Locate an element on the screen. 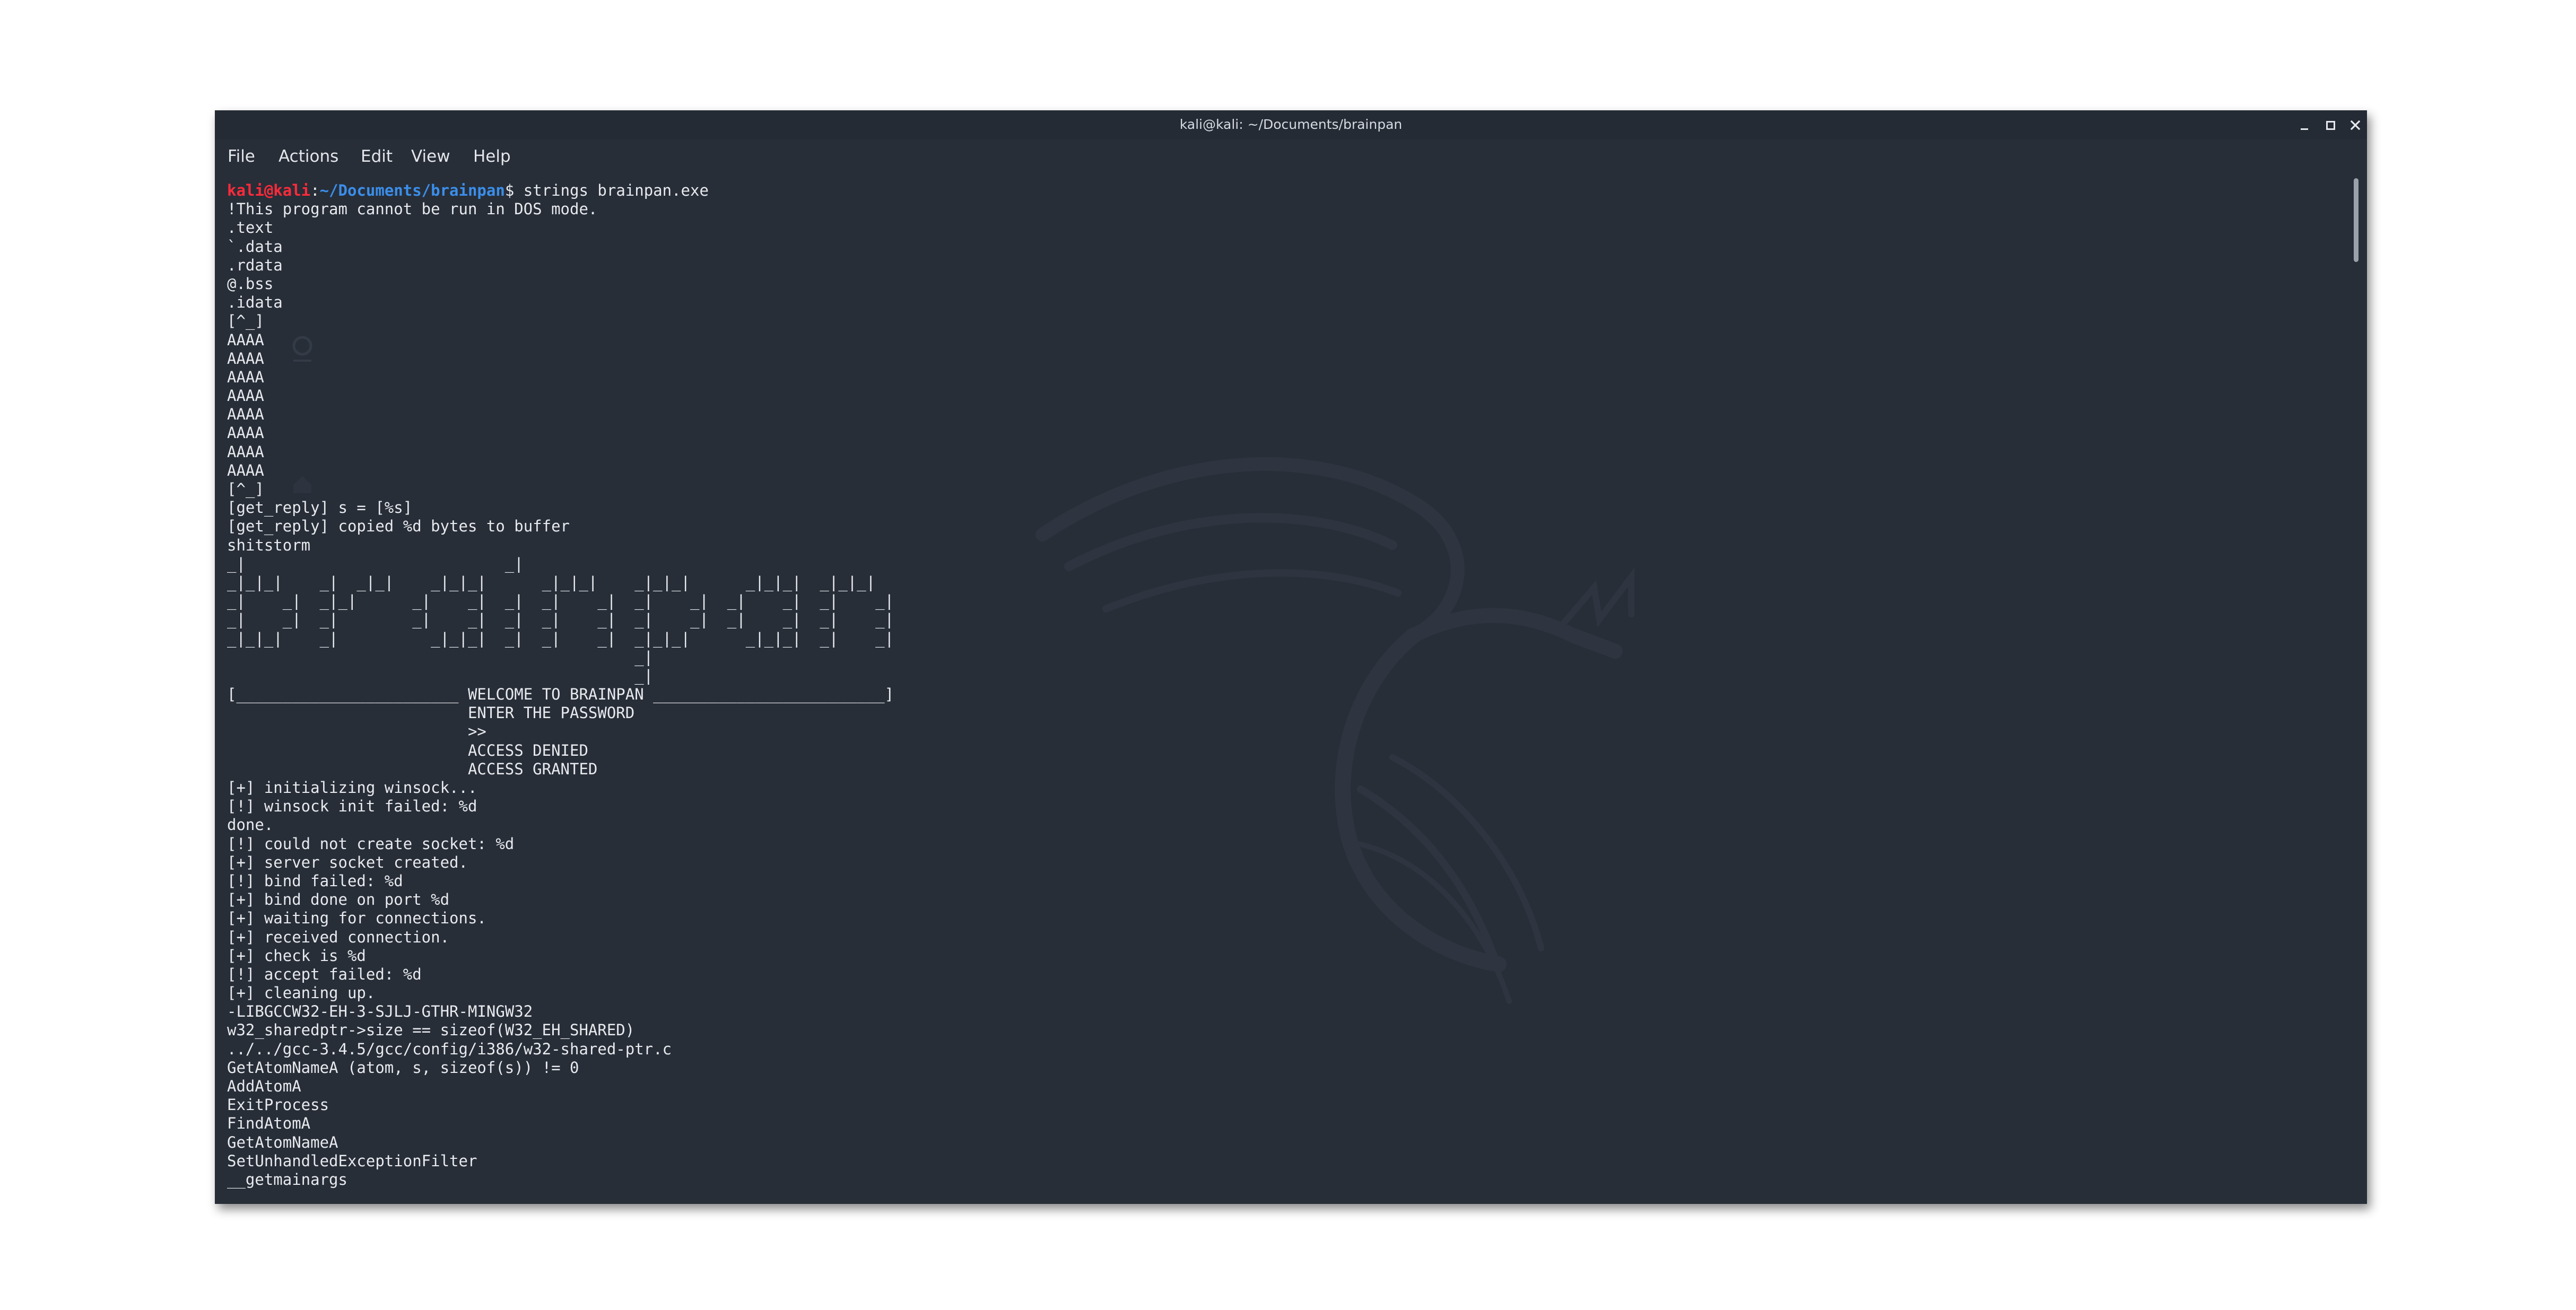 Image resolution: width=2576 pixels, height=1310 pixels. menu-actions: Actions is located at coordinates (309, 156).